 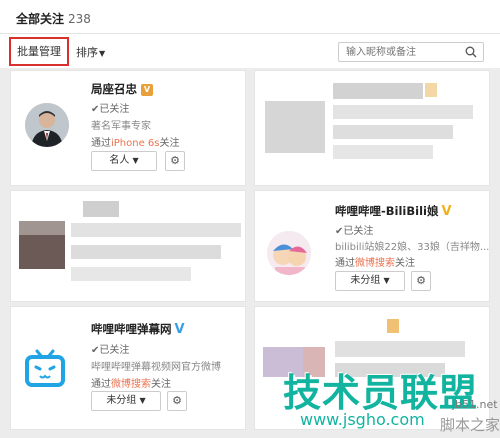 I want to click on card-description: 哔哩哔哩弹幕视频网官方微博, so click(x=156, y=367).